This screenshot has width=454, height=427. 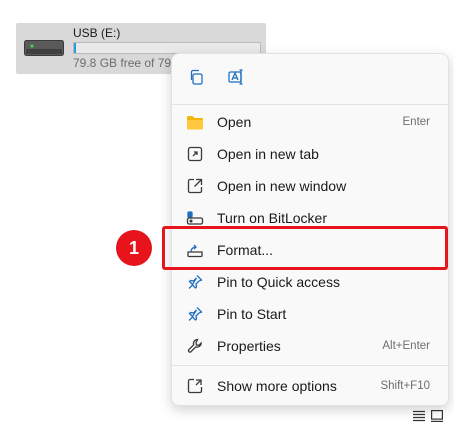 I want to click on menu-item-show-more-options: Show more options Shift+F10, so click(x=310, y=386).